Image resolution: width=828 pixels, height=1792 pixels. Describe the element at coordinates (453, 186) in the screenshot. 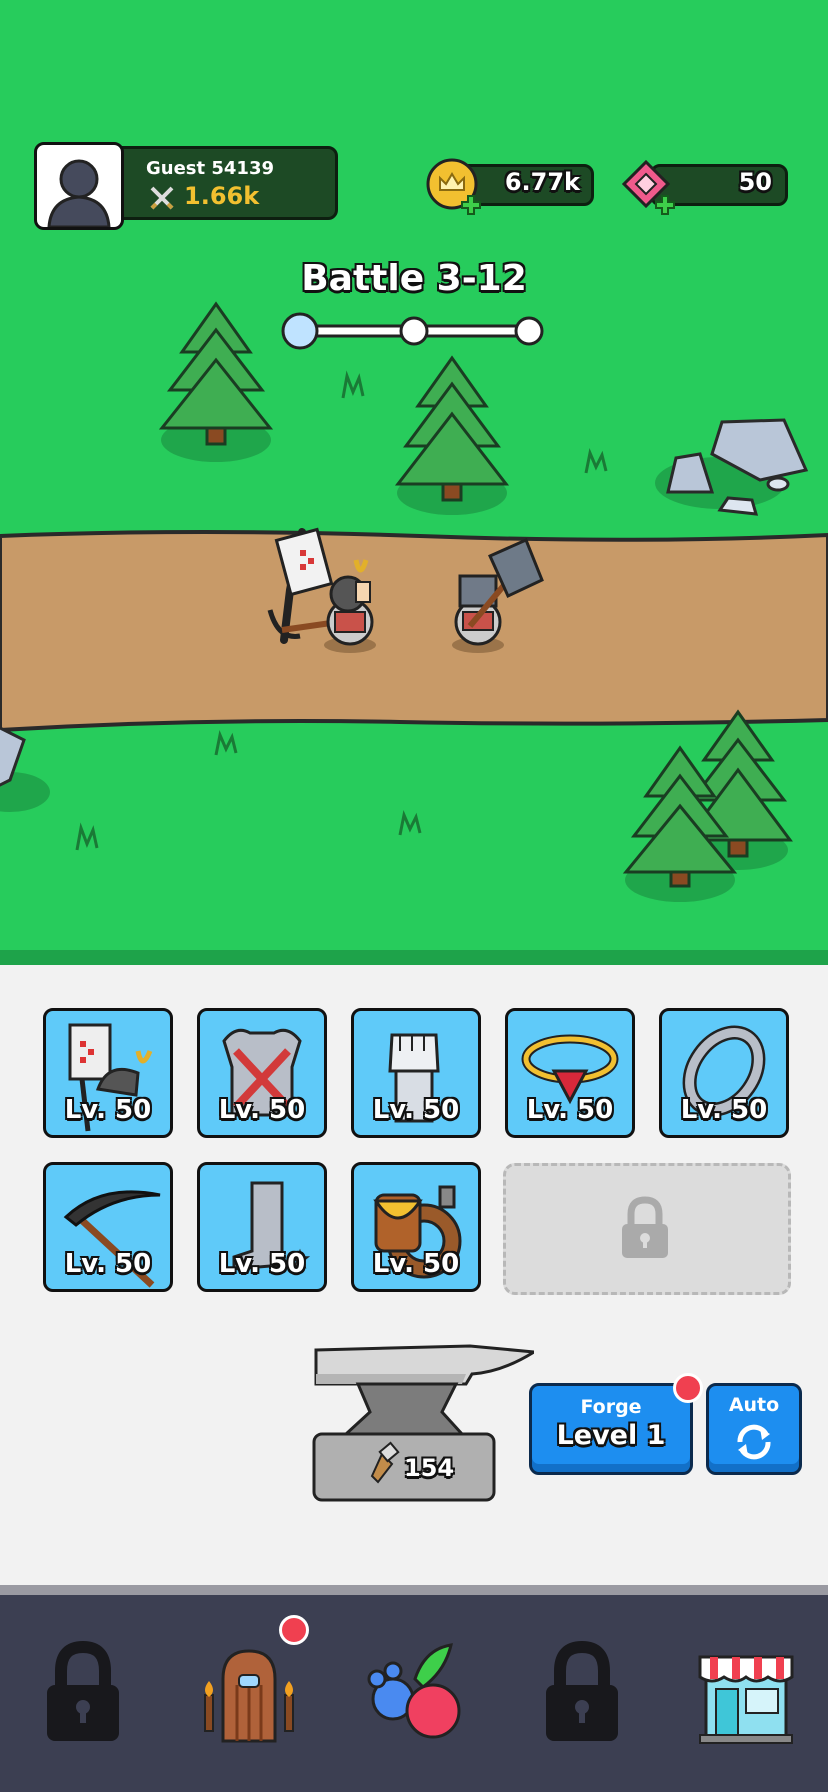

I see `crown-coin-icon` at that location.